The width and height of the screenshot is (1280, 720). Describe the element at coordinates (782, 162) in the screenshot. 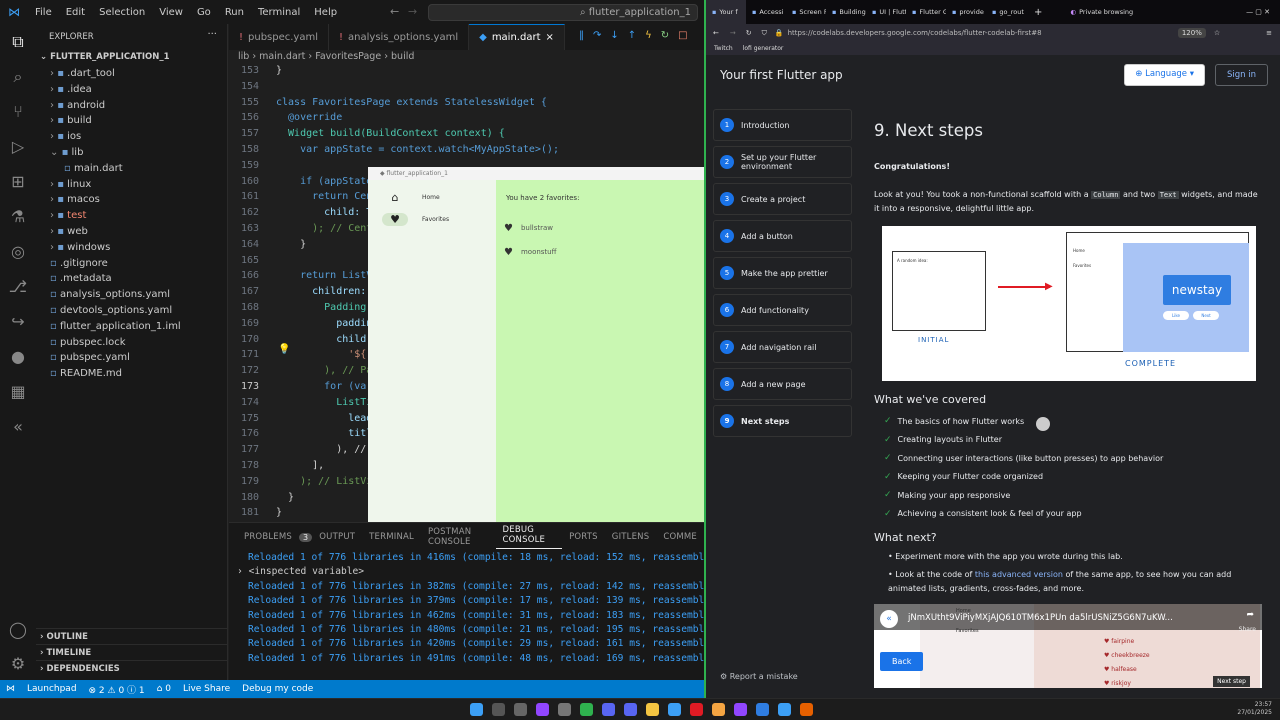

I see `step-2: 2 Set up your Flutter environment` at that location.